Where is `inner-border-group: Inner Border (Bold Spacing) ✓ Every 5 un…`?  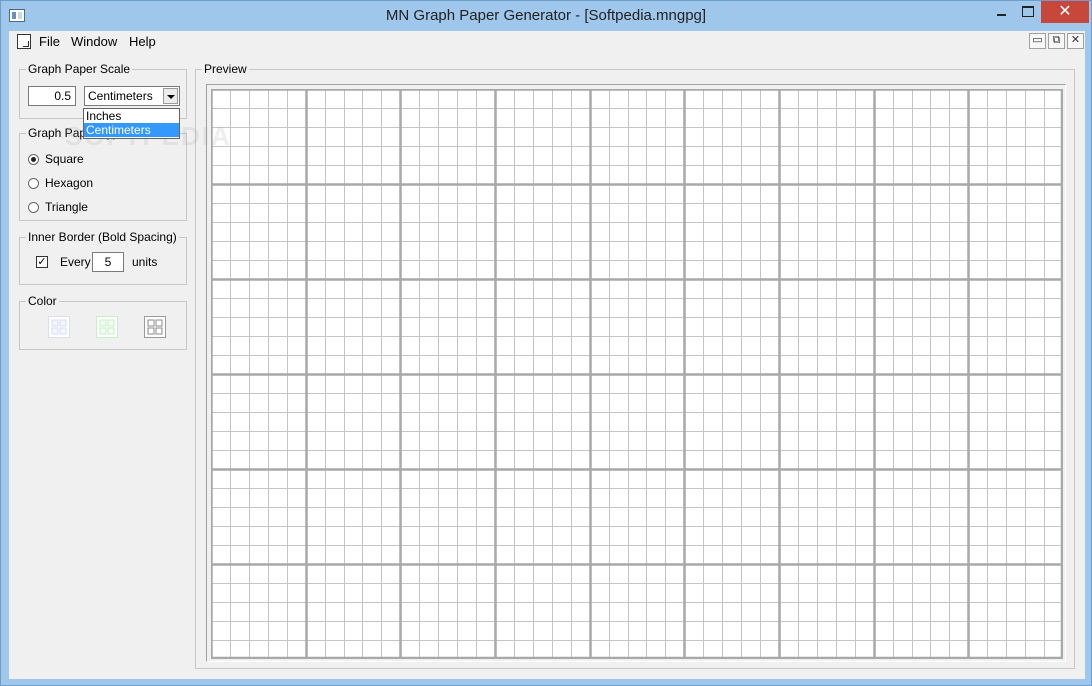 inner-border-group: Inner Border (Bold Spacing) ✓ Every 5 un… is located at coordinates (103, 257).